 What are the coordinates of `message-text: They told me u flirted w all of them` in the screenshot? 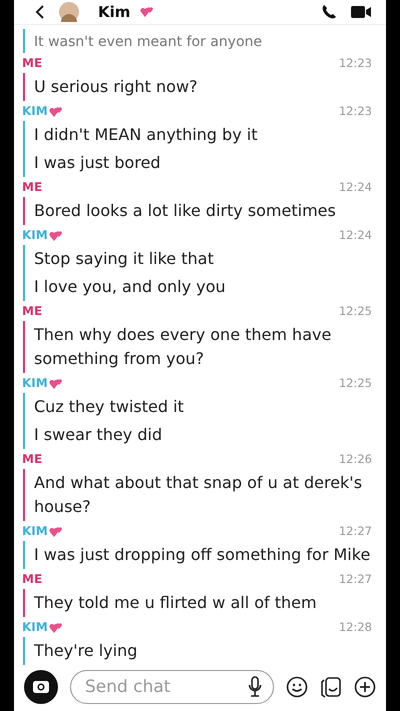 It's located at (175, 602).